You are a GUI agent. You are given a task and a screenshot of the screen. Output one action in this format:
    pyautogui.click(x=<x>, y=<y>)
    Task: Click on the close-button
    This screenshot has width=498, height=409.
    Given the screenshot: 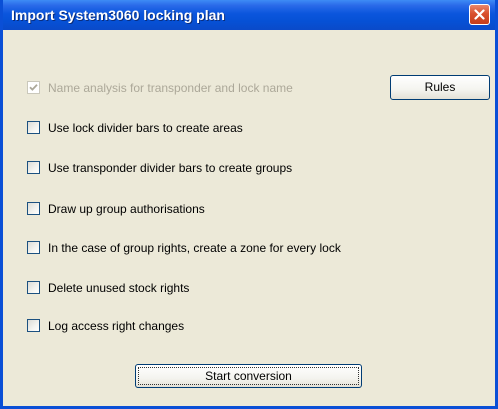 What is the action you would take?
    pyautogui.click(x=479, y=14)
    